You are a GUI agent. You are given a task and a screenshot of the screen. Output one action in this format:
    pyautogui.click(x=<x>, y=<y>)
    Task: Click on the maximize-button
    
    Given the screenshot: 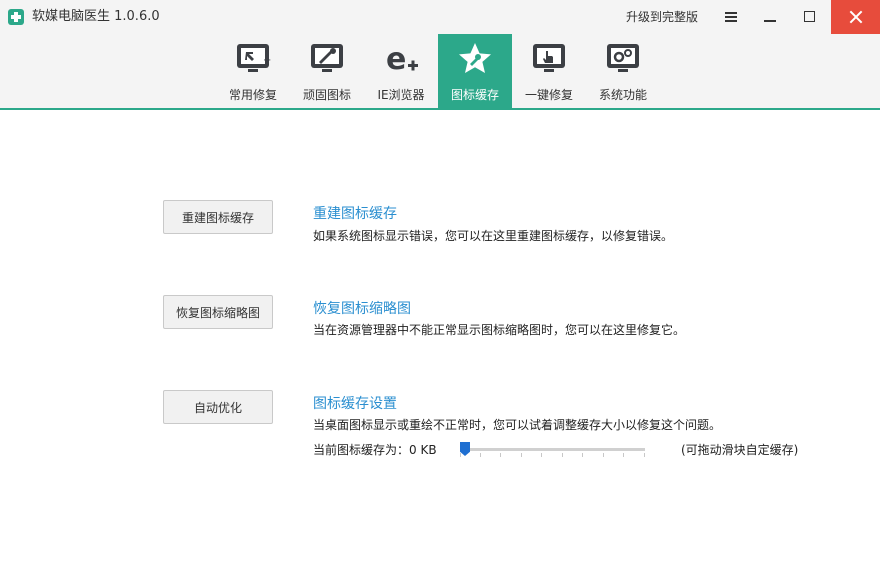 What is the action you would take?
    pyautogui.click(x=810, y=17)
    